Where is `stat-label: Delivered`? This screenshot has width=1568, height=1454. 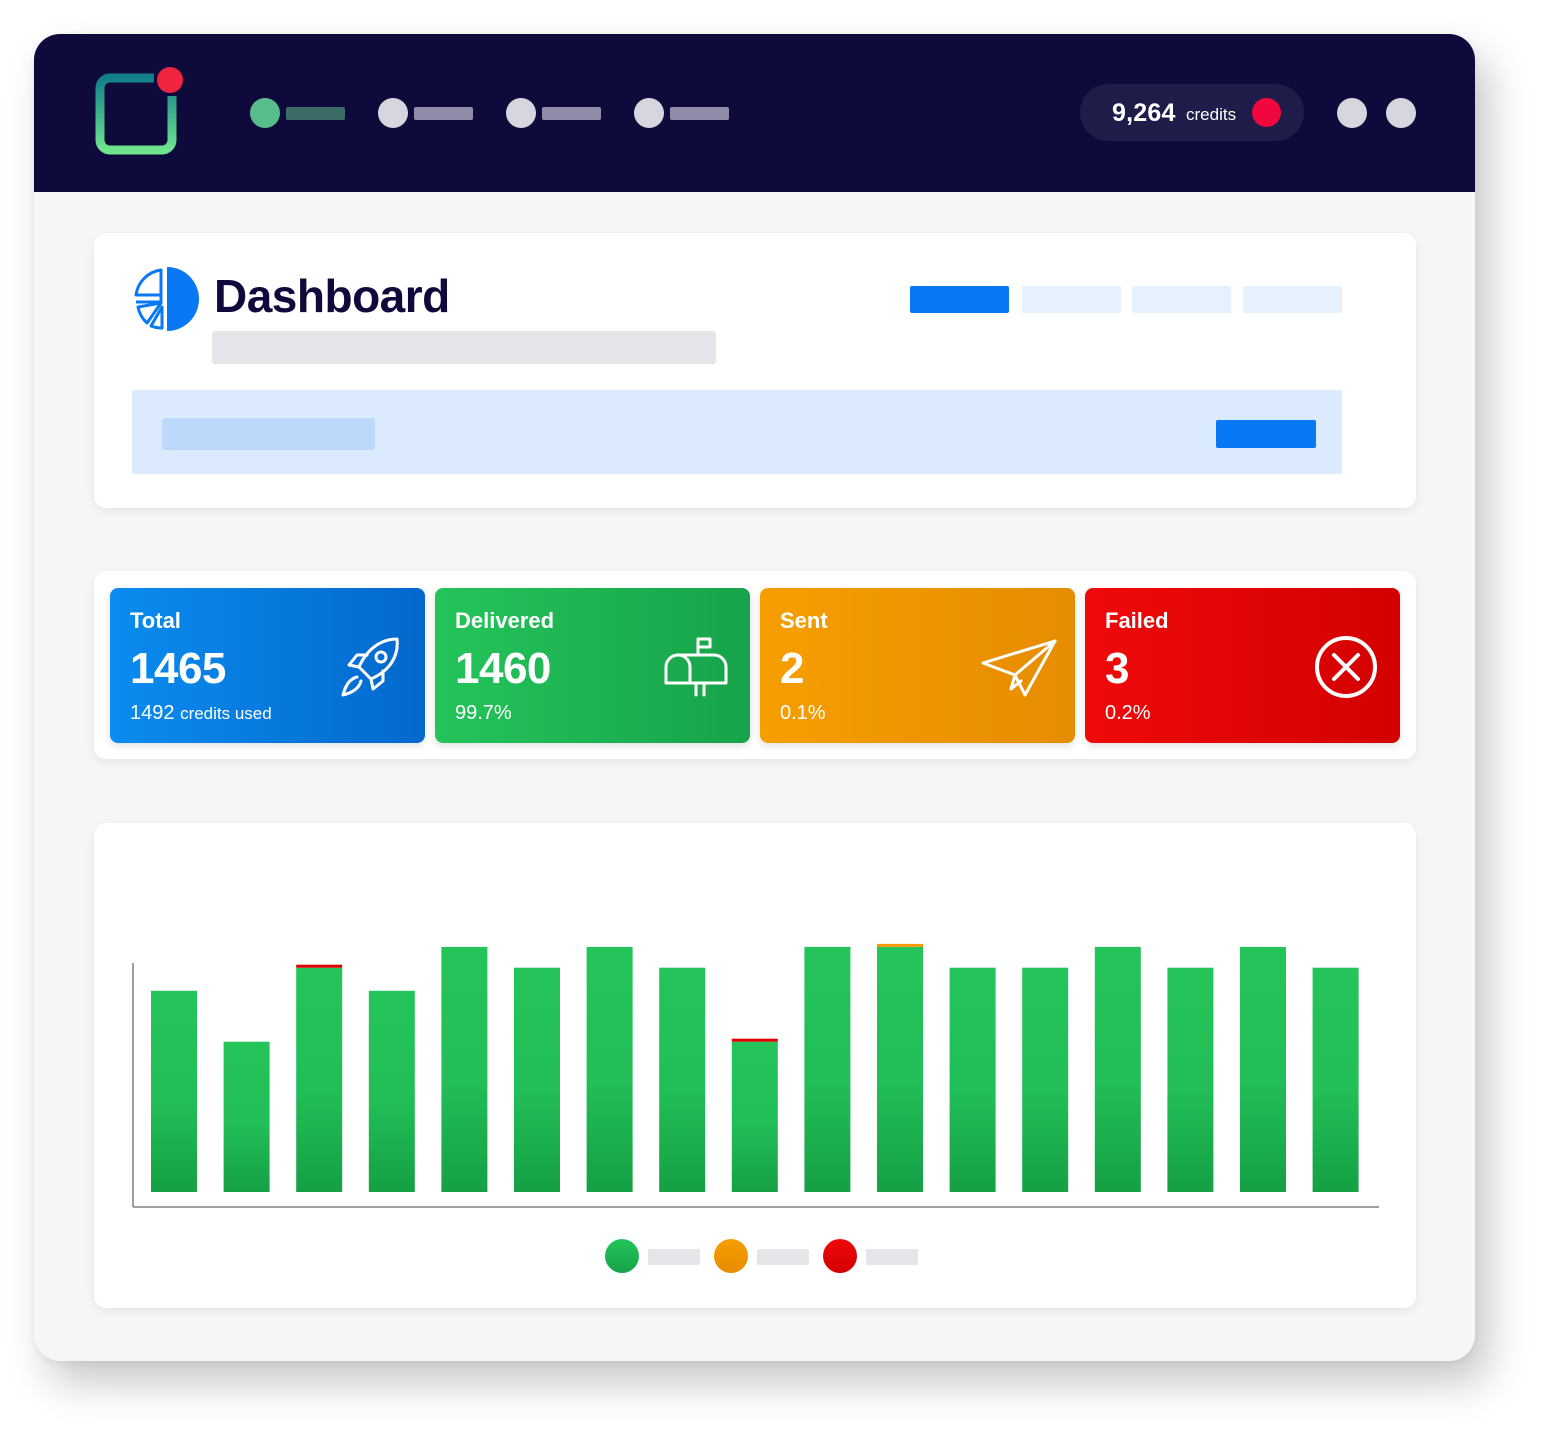 stat-label: Delivered is located at coordinates (505, 620).